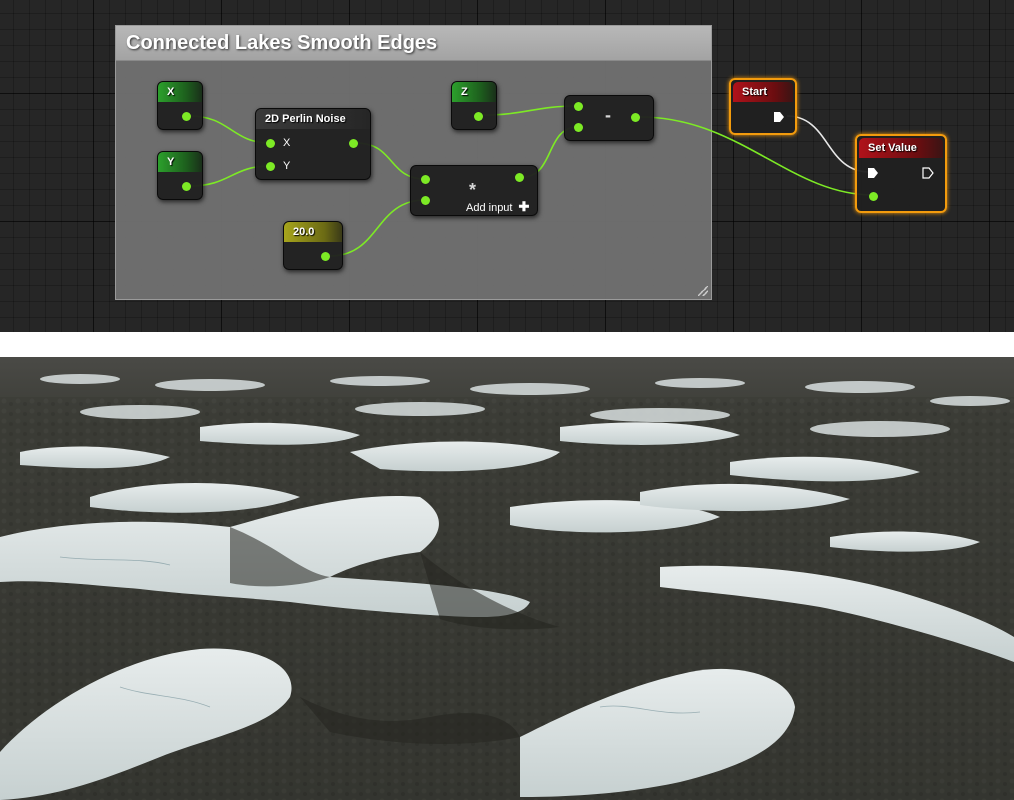 The image size is (1014, 800). What do you see at coordinates (180, 175) in the screenshot?
I see `y-input-node: Y` at bounding box center [180, 175].